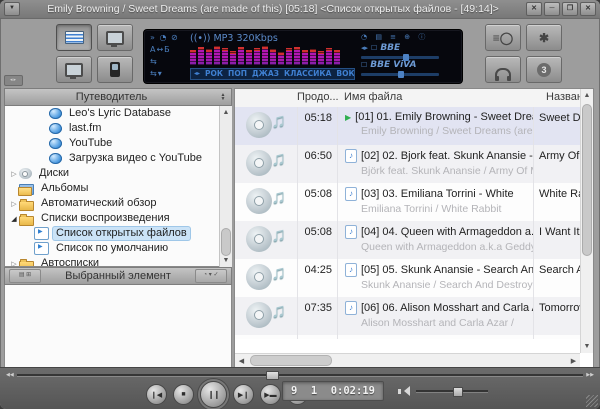 The image size is (600, 409). I want to click on eq-preset-chip: РОК, so click(214, 73).